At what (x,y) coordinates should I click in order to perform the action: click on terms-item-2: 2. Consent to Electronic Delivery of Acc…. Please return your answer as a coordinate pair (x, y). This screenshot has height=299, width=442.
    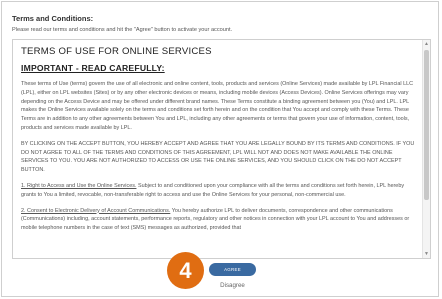
    Looking at the image, I should click on (219, 220).